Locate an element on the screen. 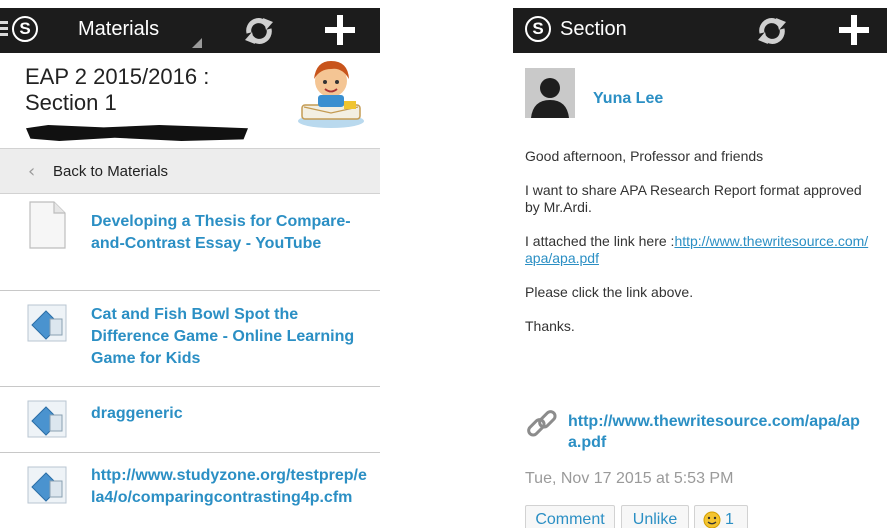 Image resolution: width=887 pixels, height=528 pixels. post-paragraph: Good afternoon, Professor and friends is located at coordinates (644, 156).